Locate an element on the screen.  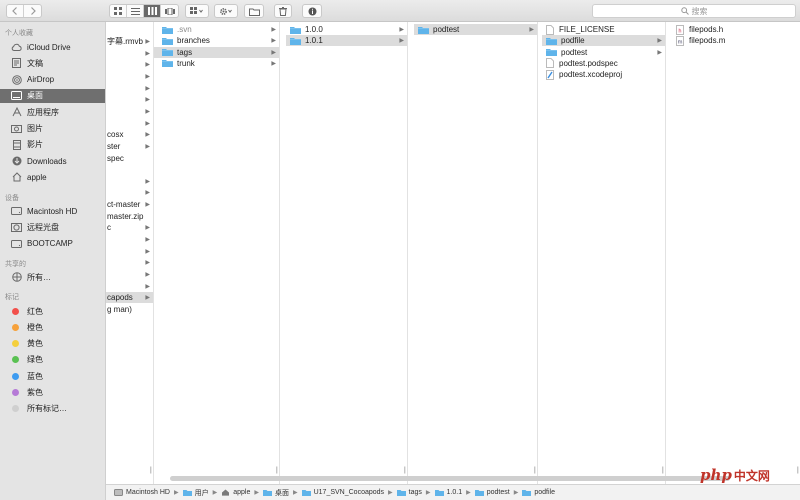
list-item: 1.0.1 ▶ is located at coordinates (346, 41).